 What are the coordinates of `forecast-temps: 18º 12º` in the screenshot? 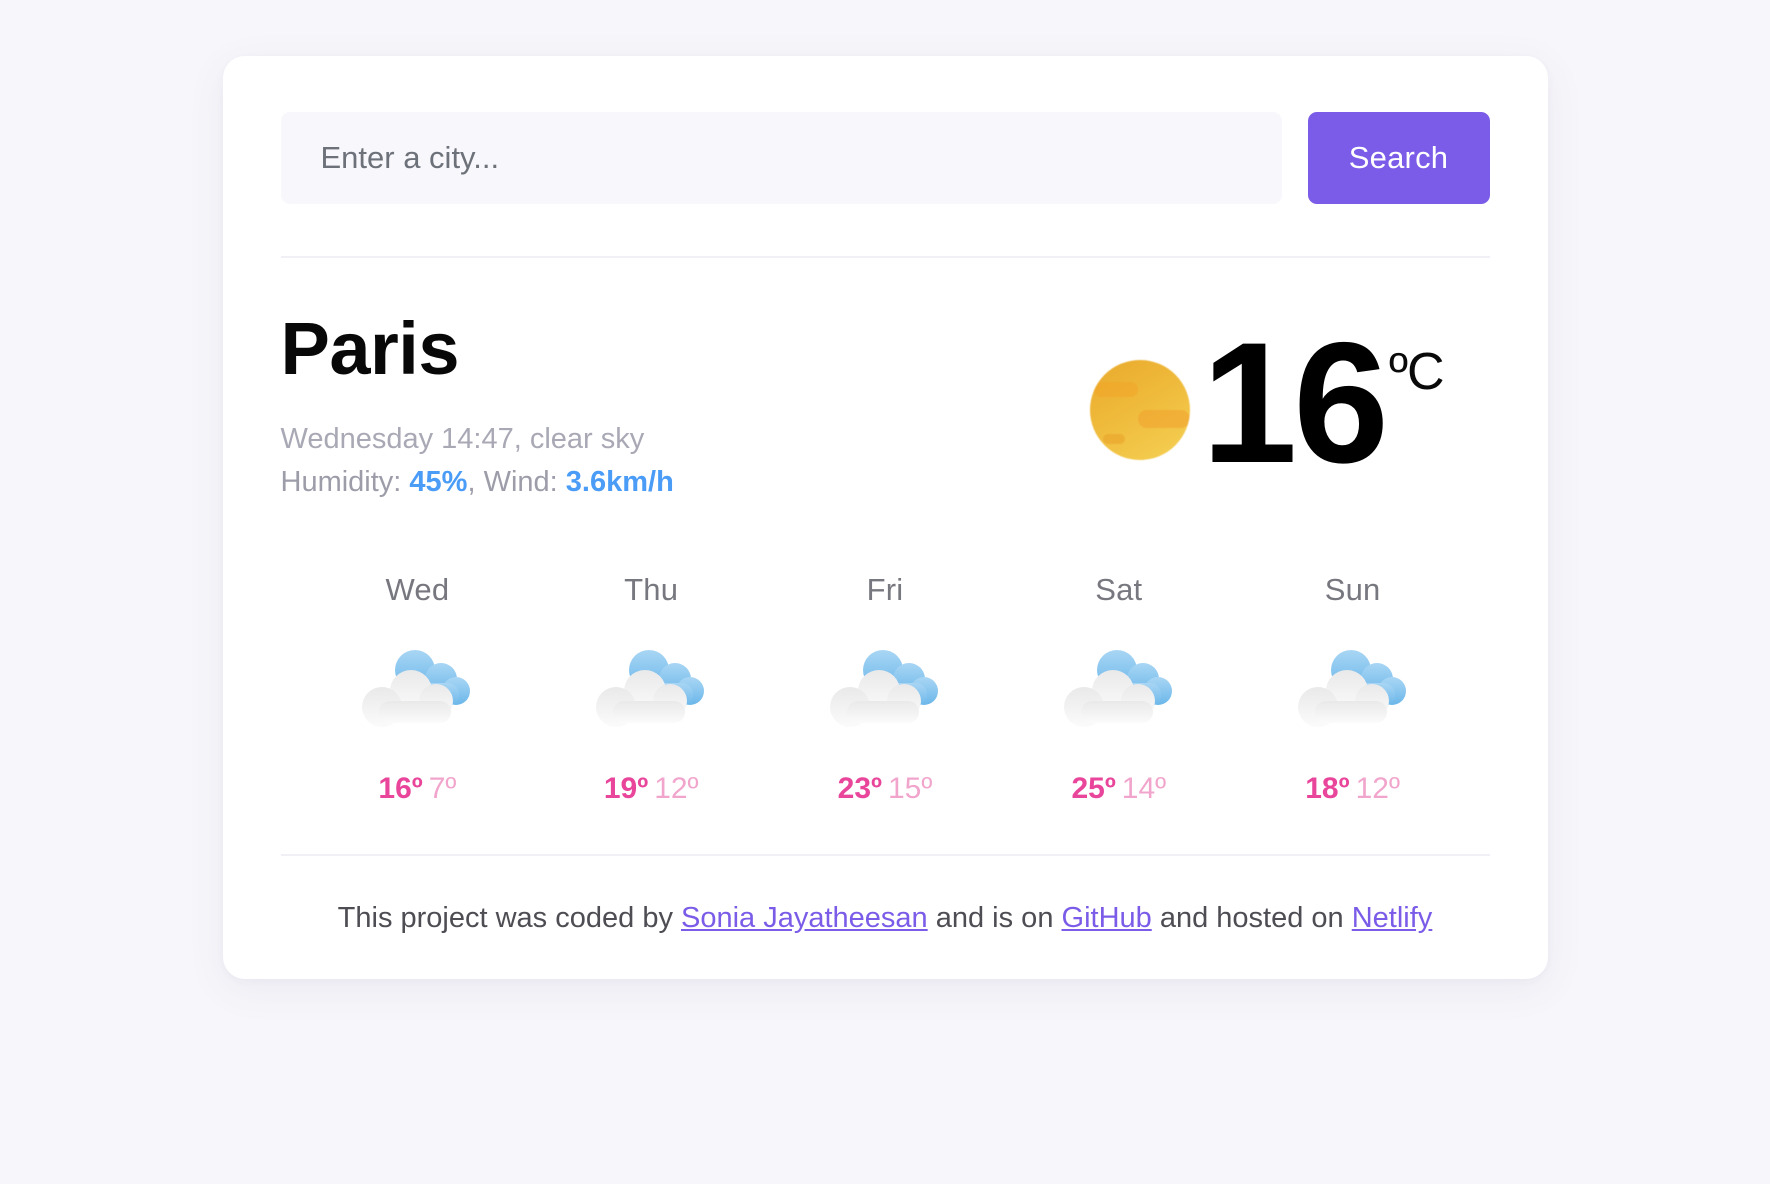 It's located at (1353, 789).